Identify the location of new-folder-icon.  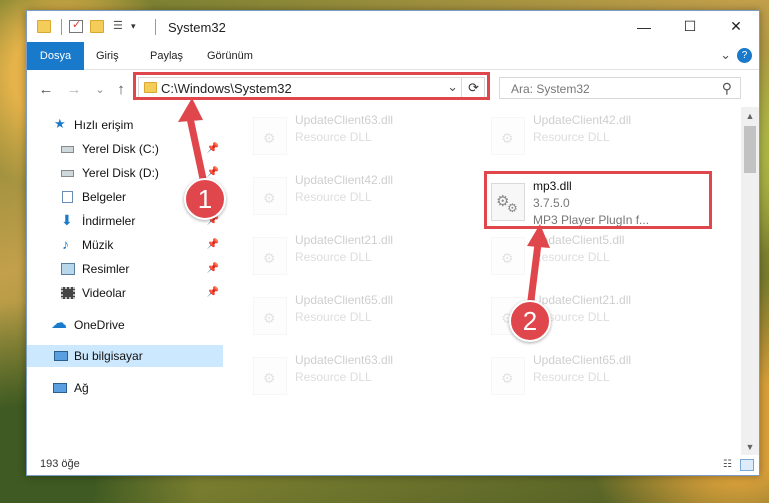
(97, 26).